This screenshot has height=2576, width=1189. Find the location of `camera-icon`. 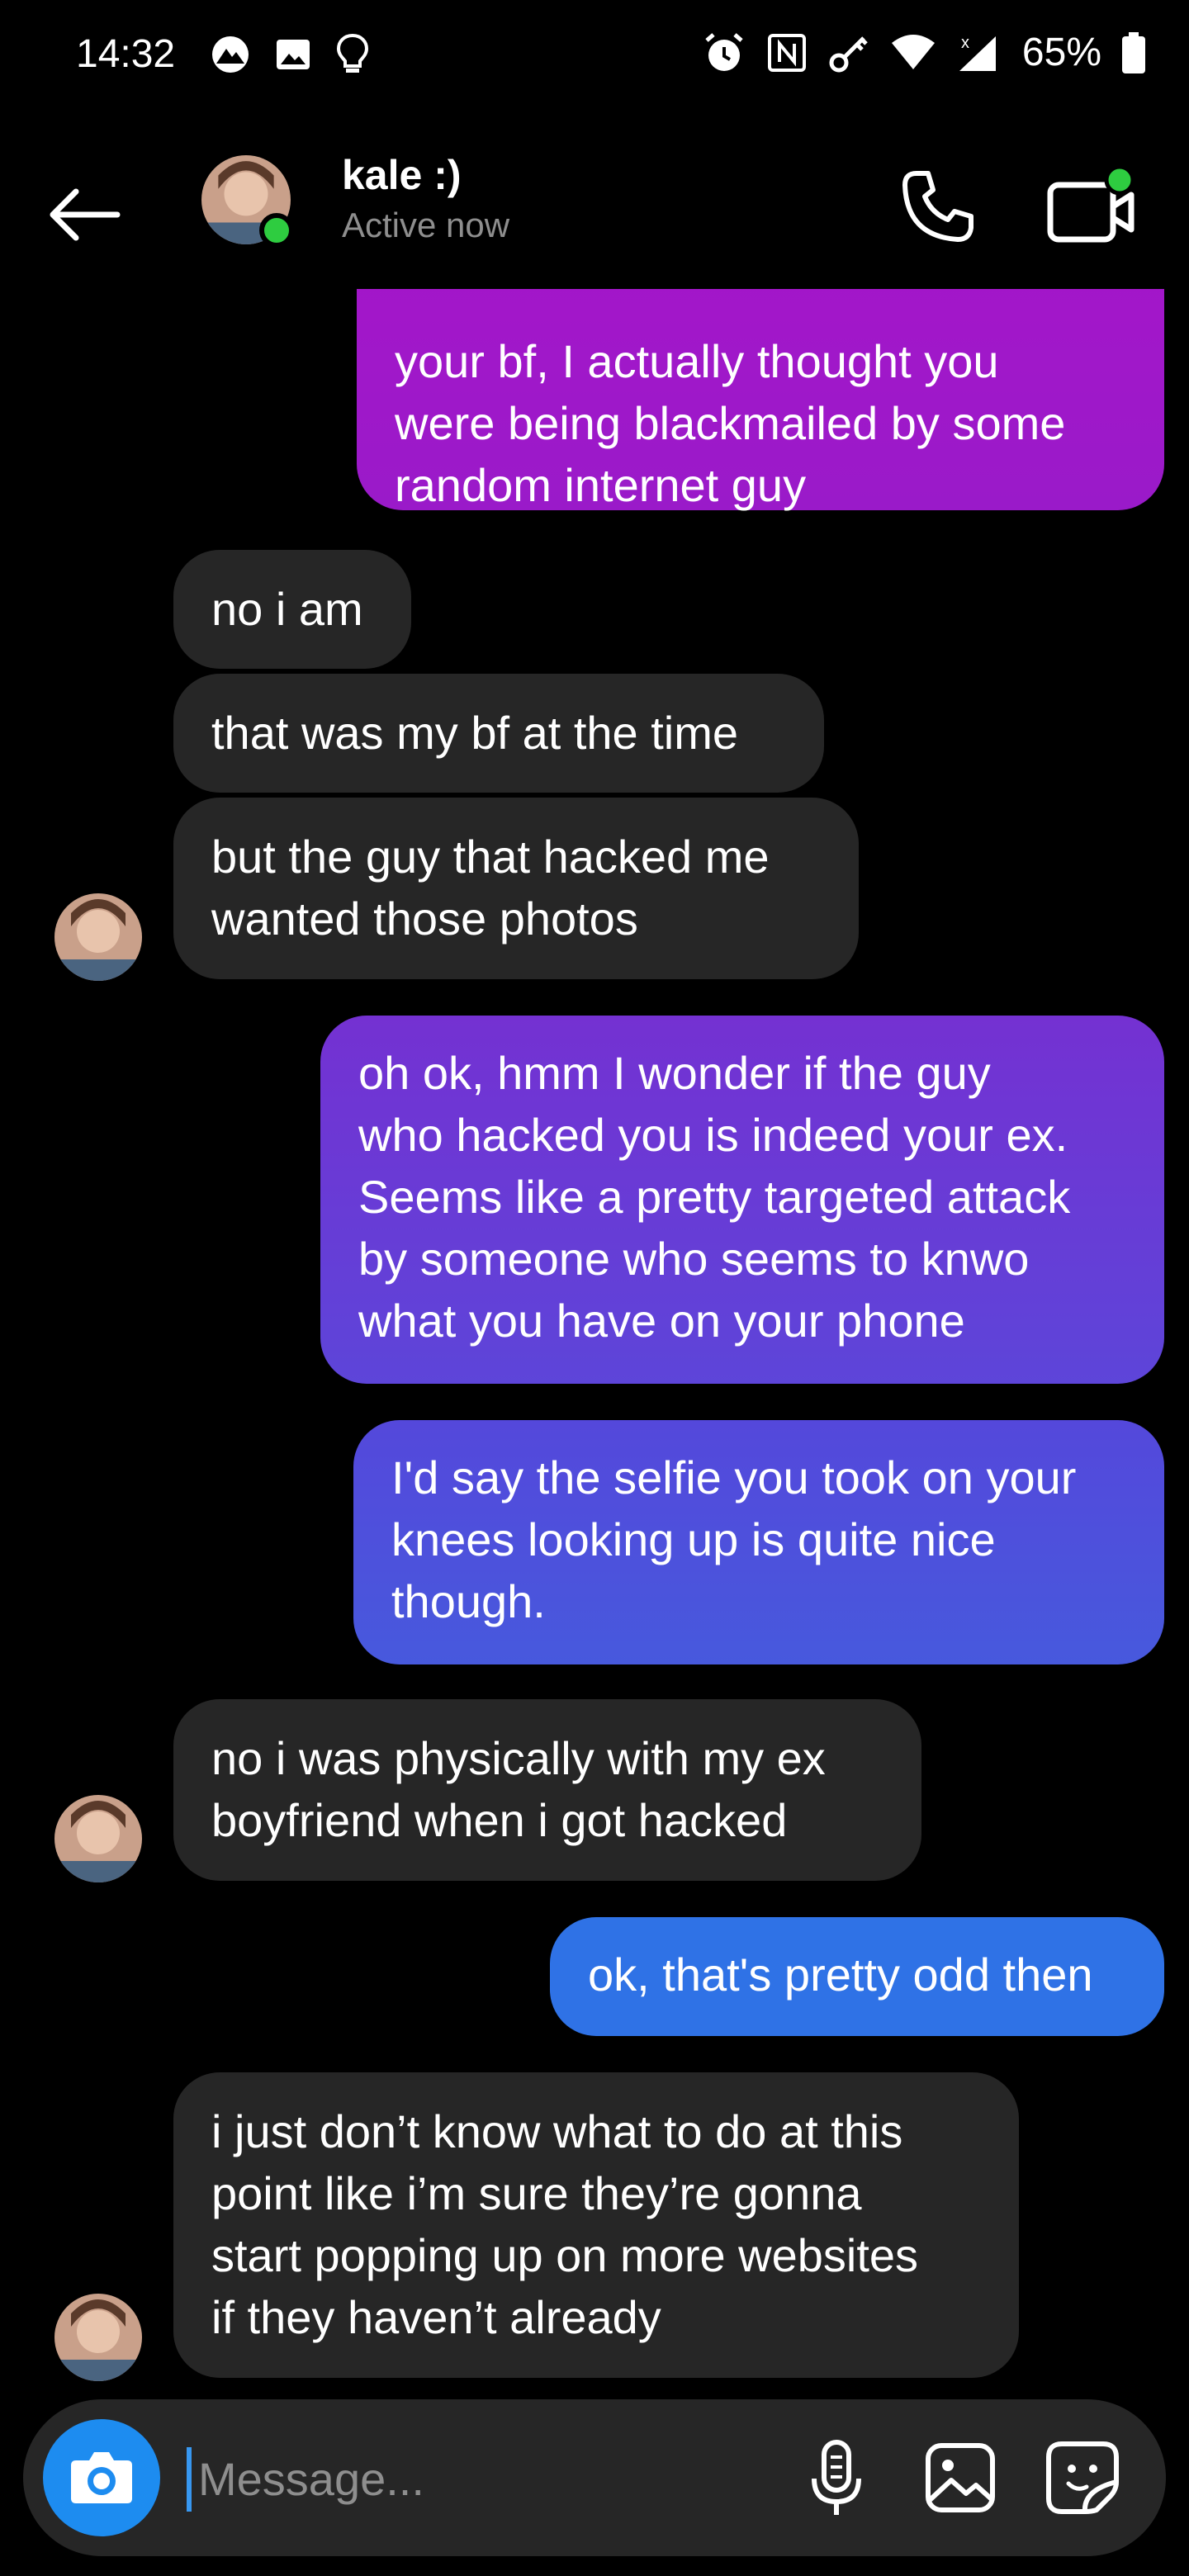

camera-icon is located at coordinates (101, 2477).